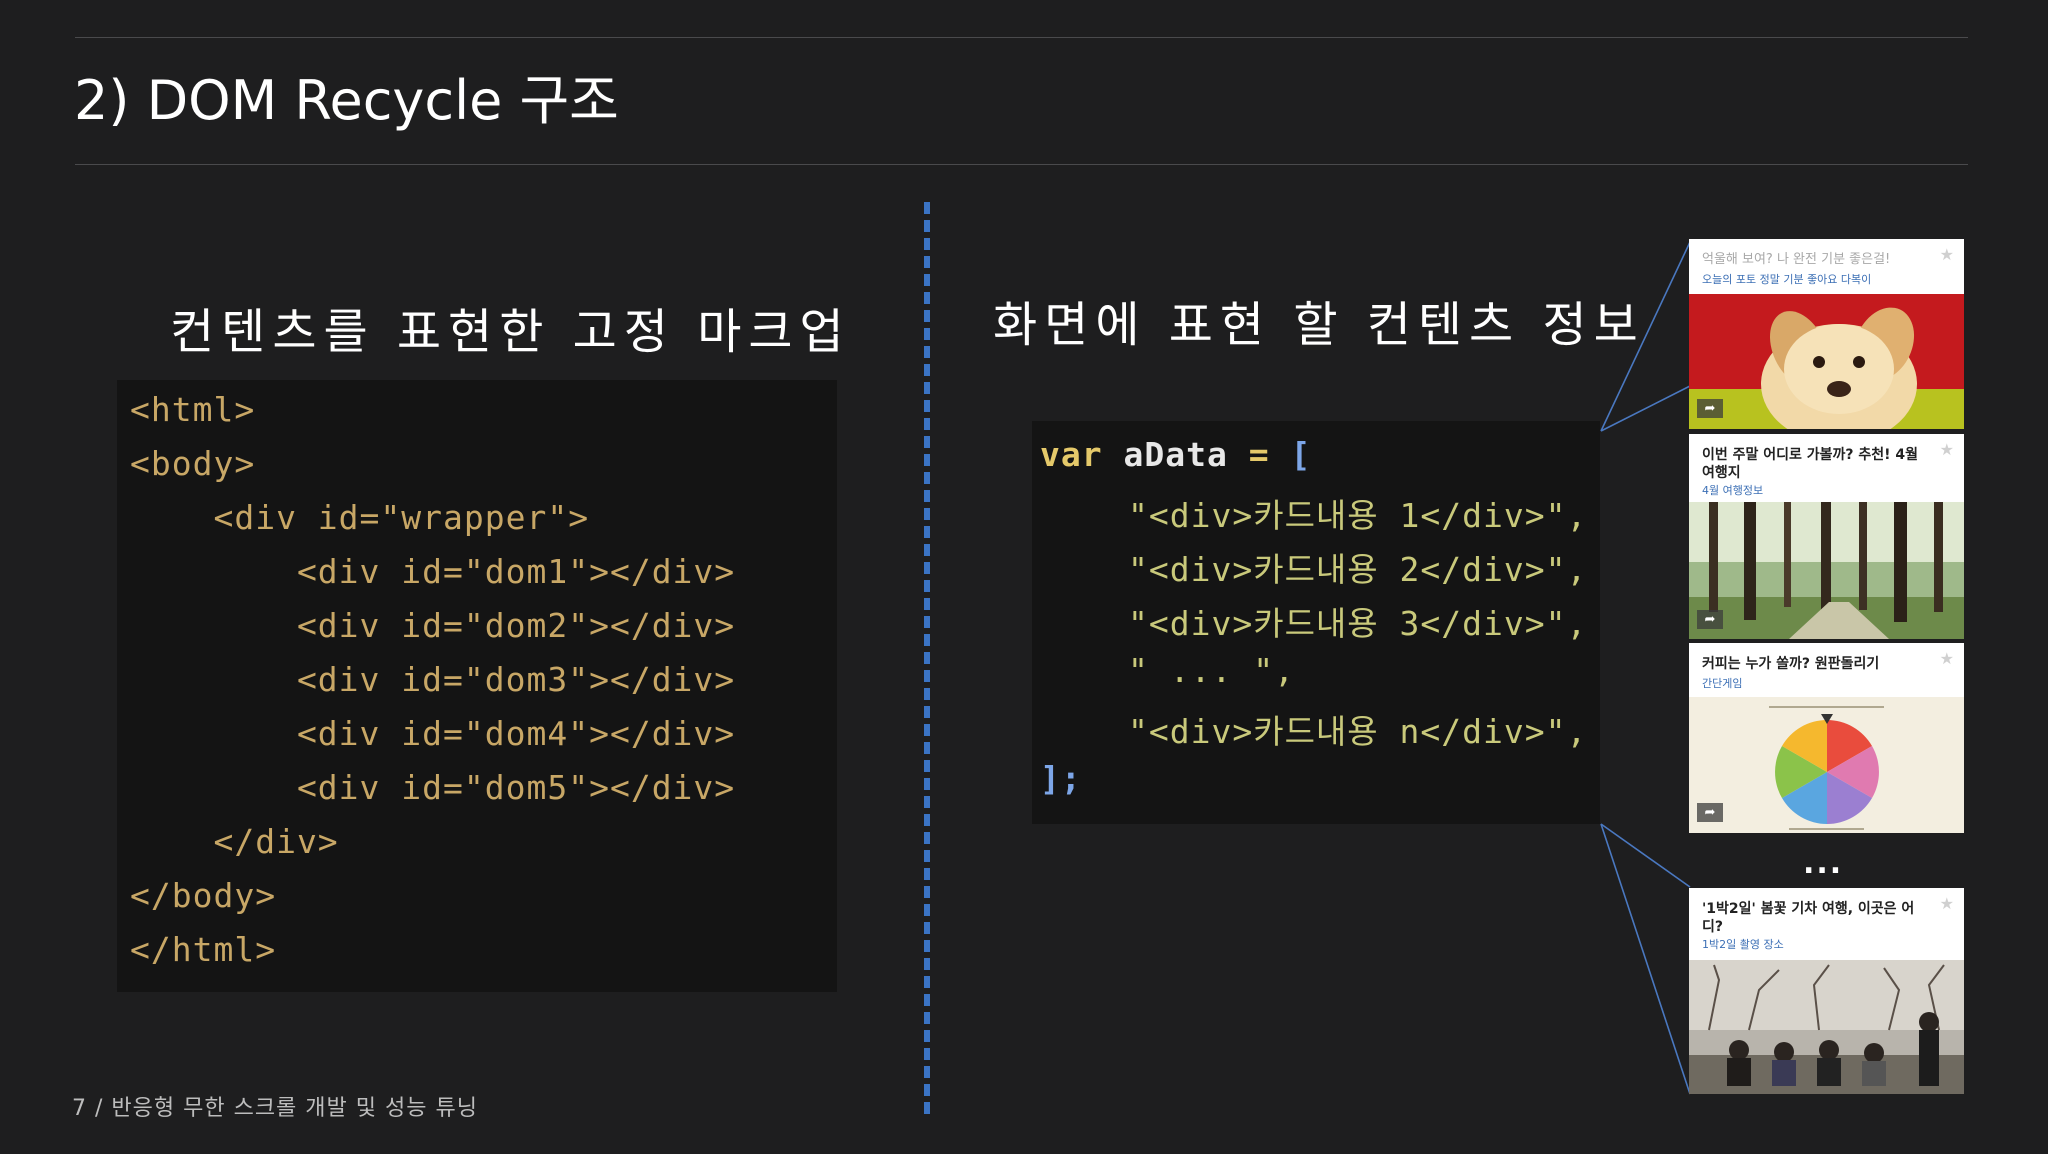 Image resolution: width=2048 pixels, height=1154 pixels. Describe the element at coordinates (1645, 855) in the screenshot. I see `connector-line-bottom-a` at that location.